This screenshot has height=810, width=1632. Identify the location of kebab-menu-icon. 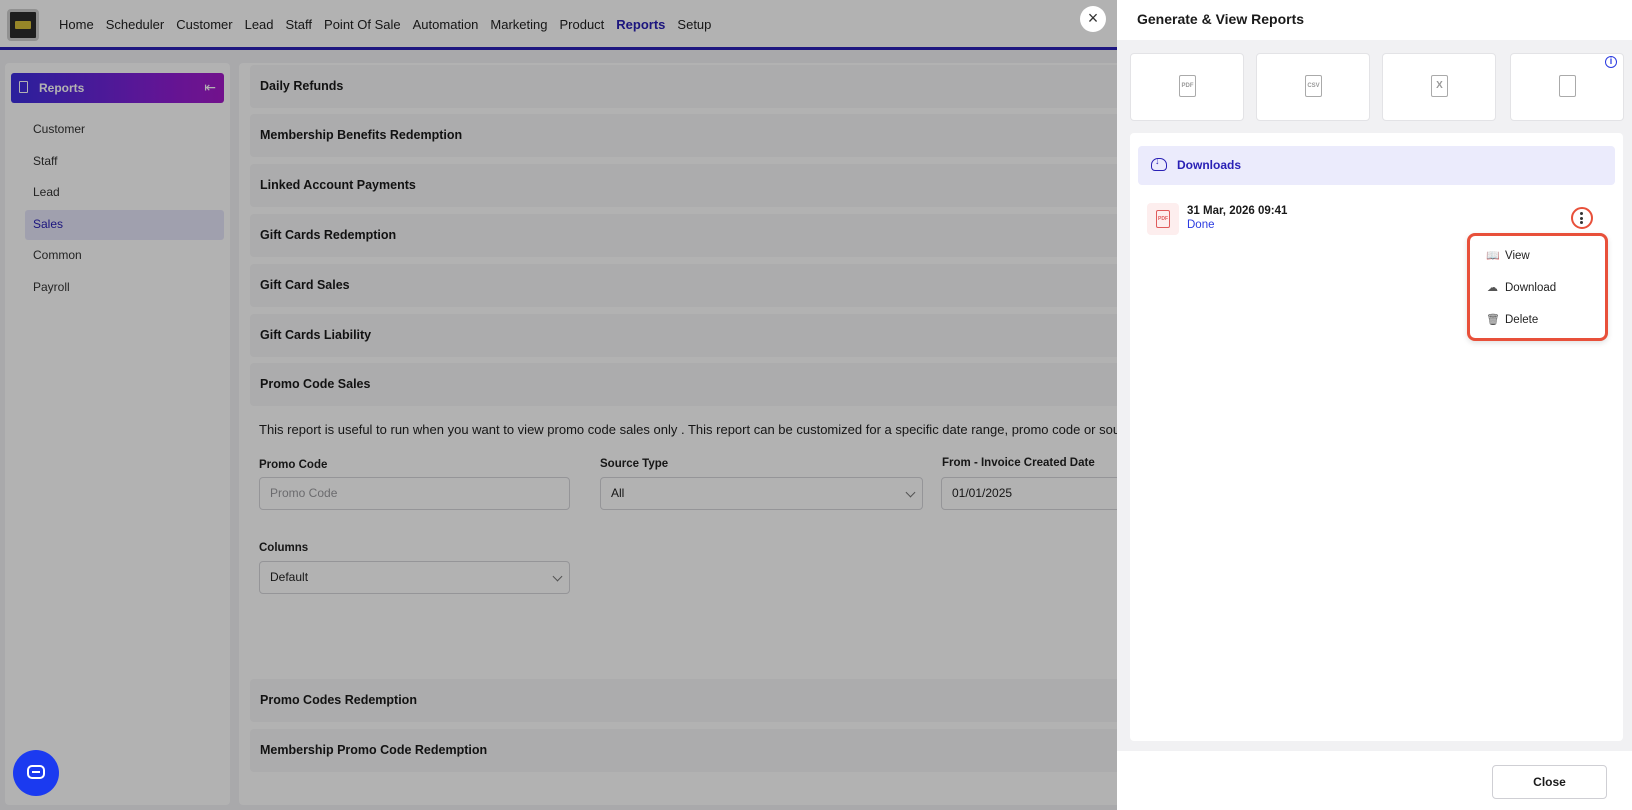
(1581, 219).